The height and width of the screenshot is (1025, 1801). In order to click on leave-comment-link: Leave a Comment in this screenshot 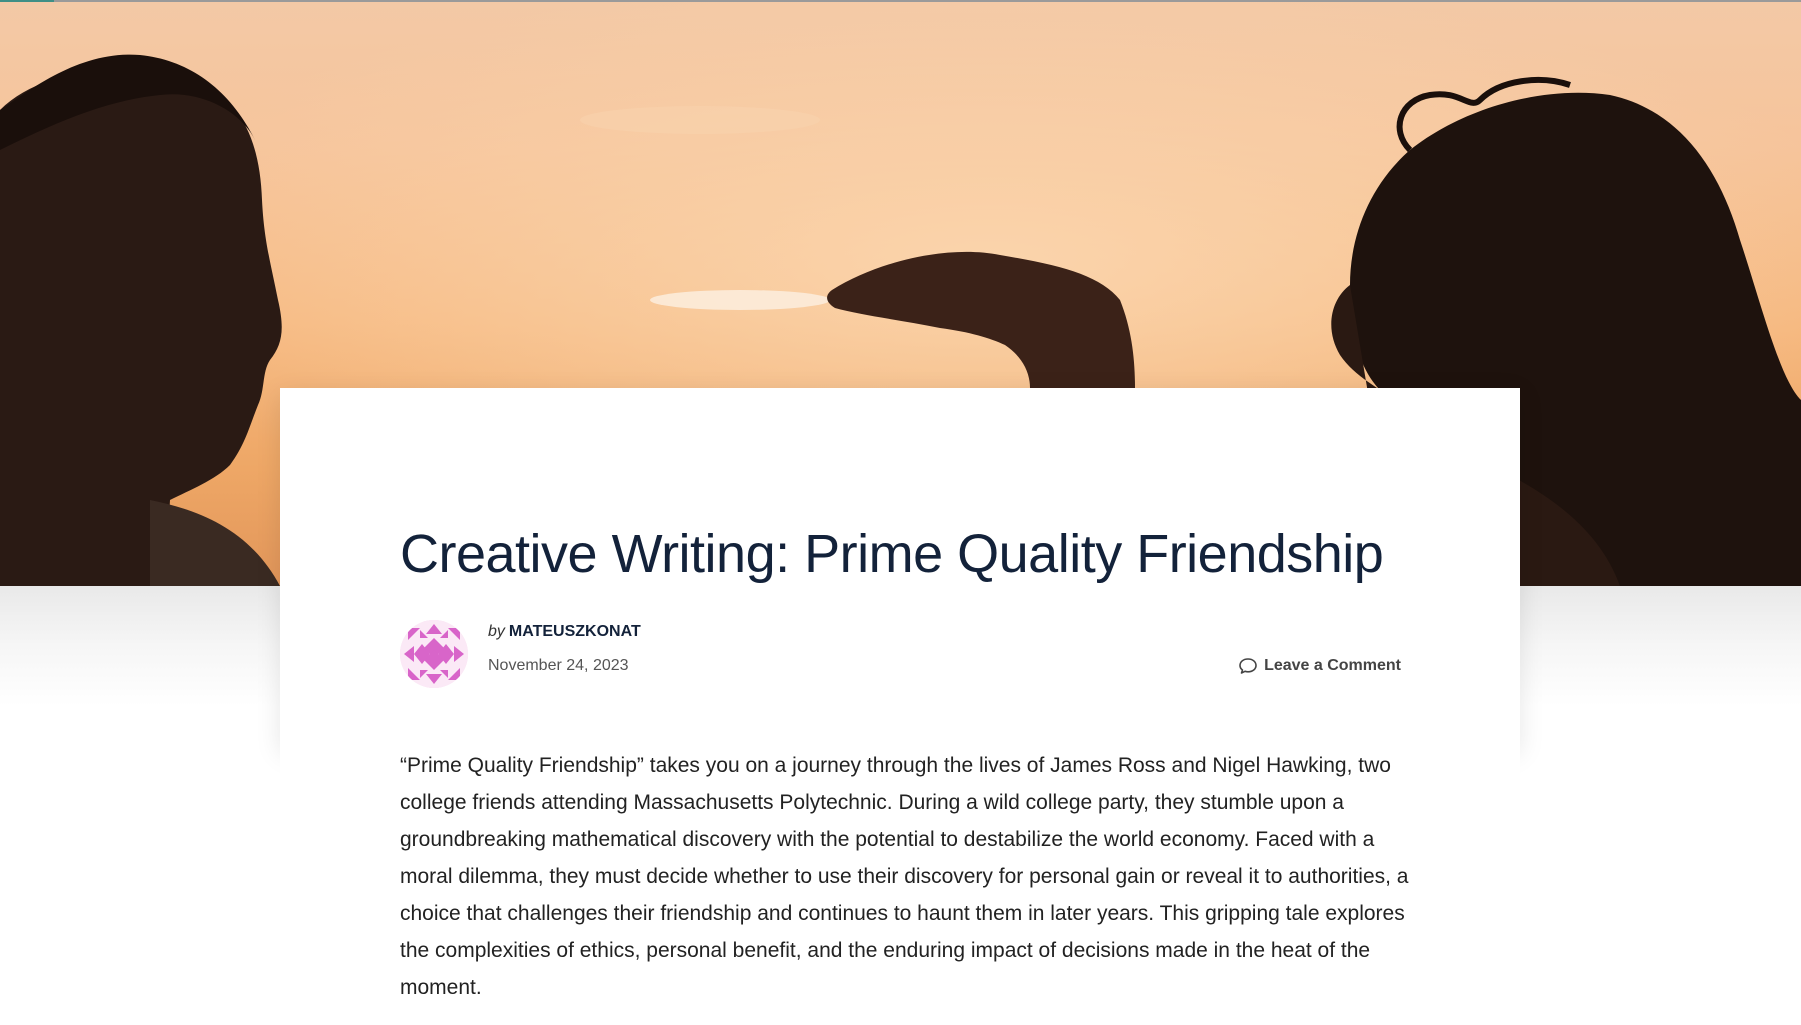, I will do `click(1319, 666)`.